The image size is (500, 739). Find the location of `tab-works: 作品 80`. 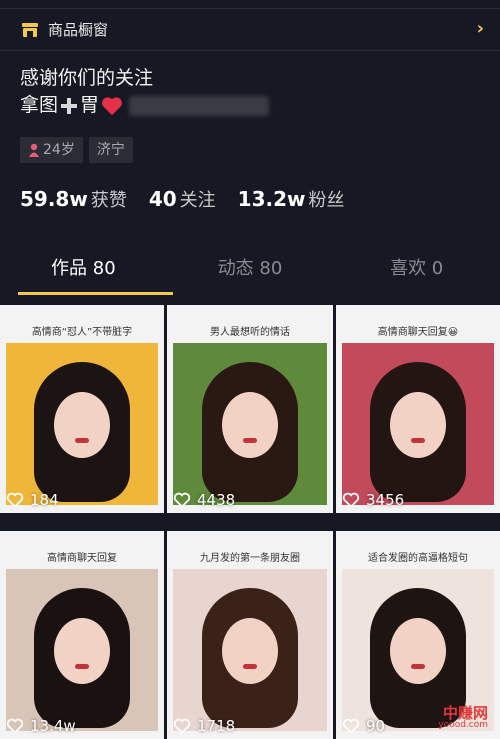

tab-works: 作品 80 is located at coordinates (83, 272).